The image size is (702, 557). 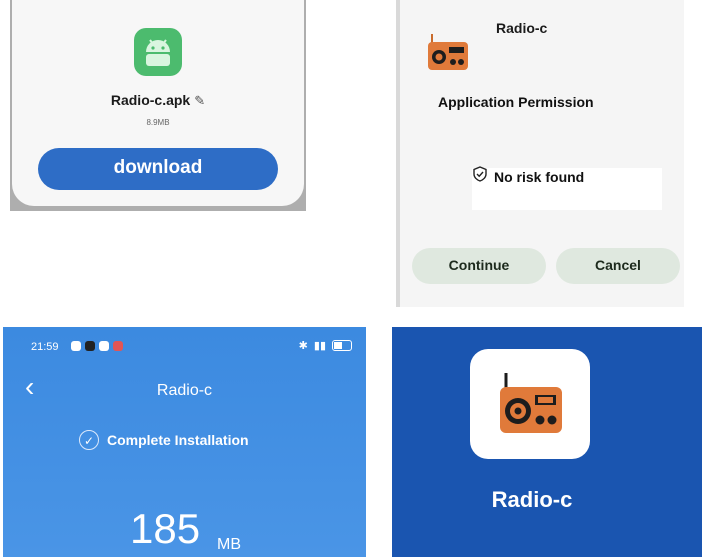 What do you see at coordinates (319, 346) in the screenshot?
I see `signal-icon: ▮▮` at bounding box center [319, 346].